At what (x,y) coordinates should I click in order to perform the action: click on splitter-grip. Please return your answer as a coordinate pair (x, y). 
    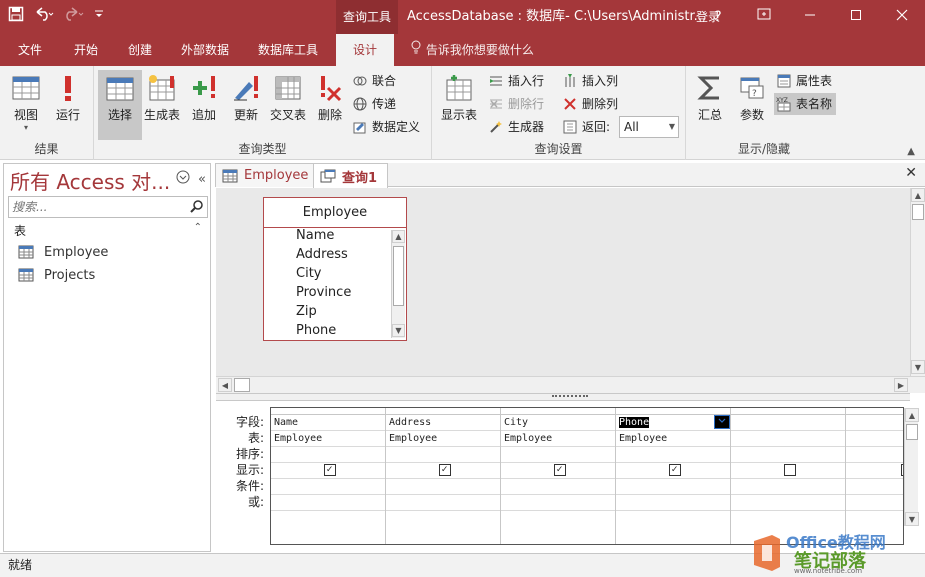
    Looking at the image, I should click on (570, 396).